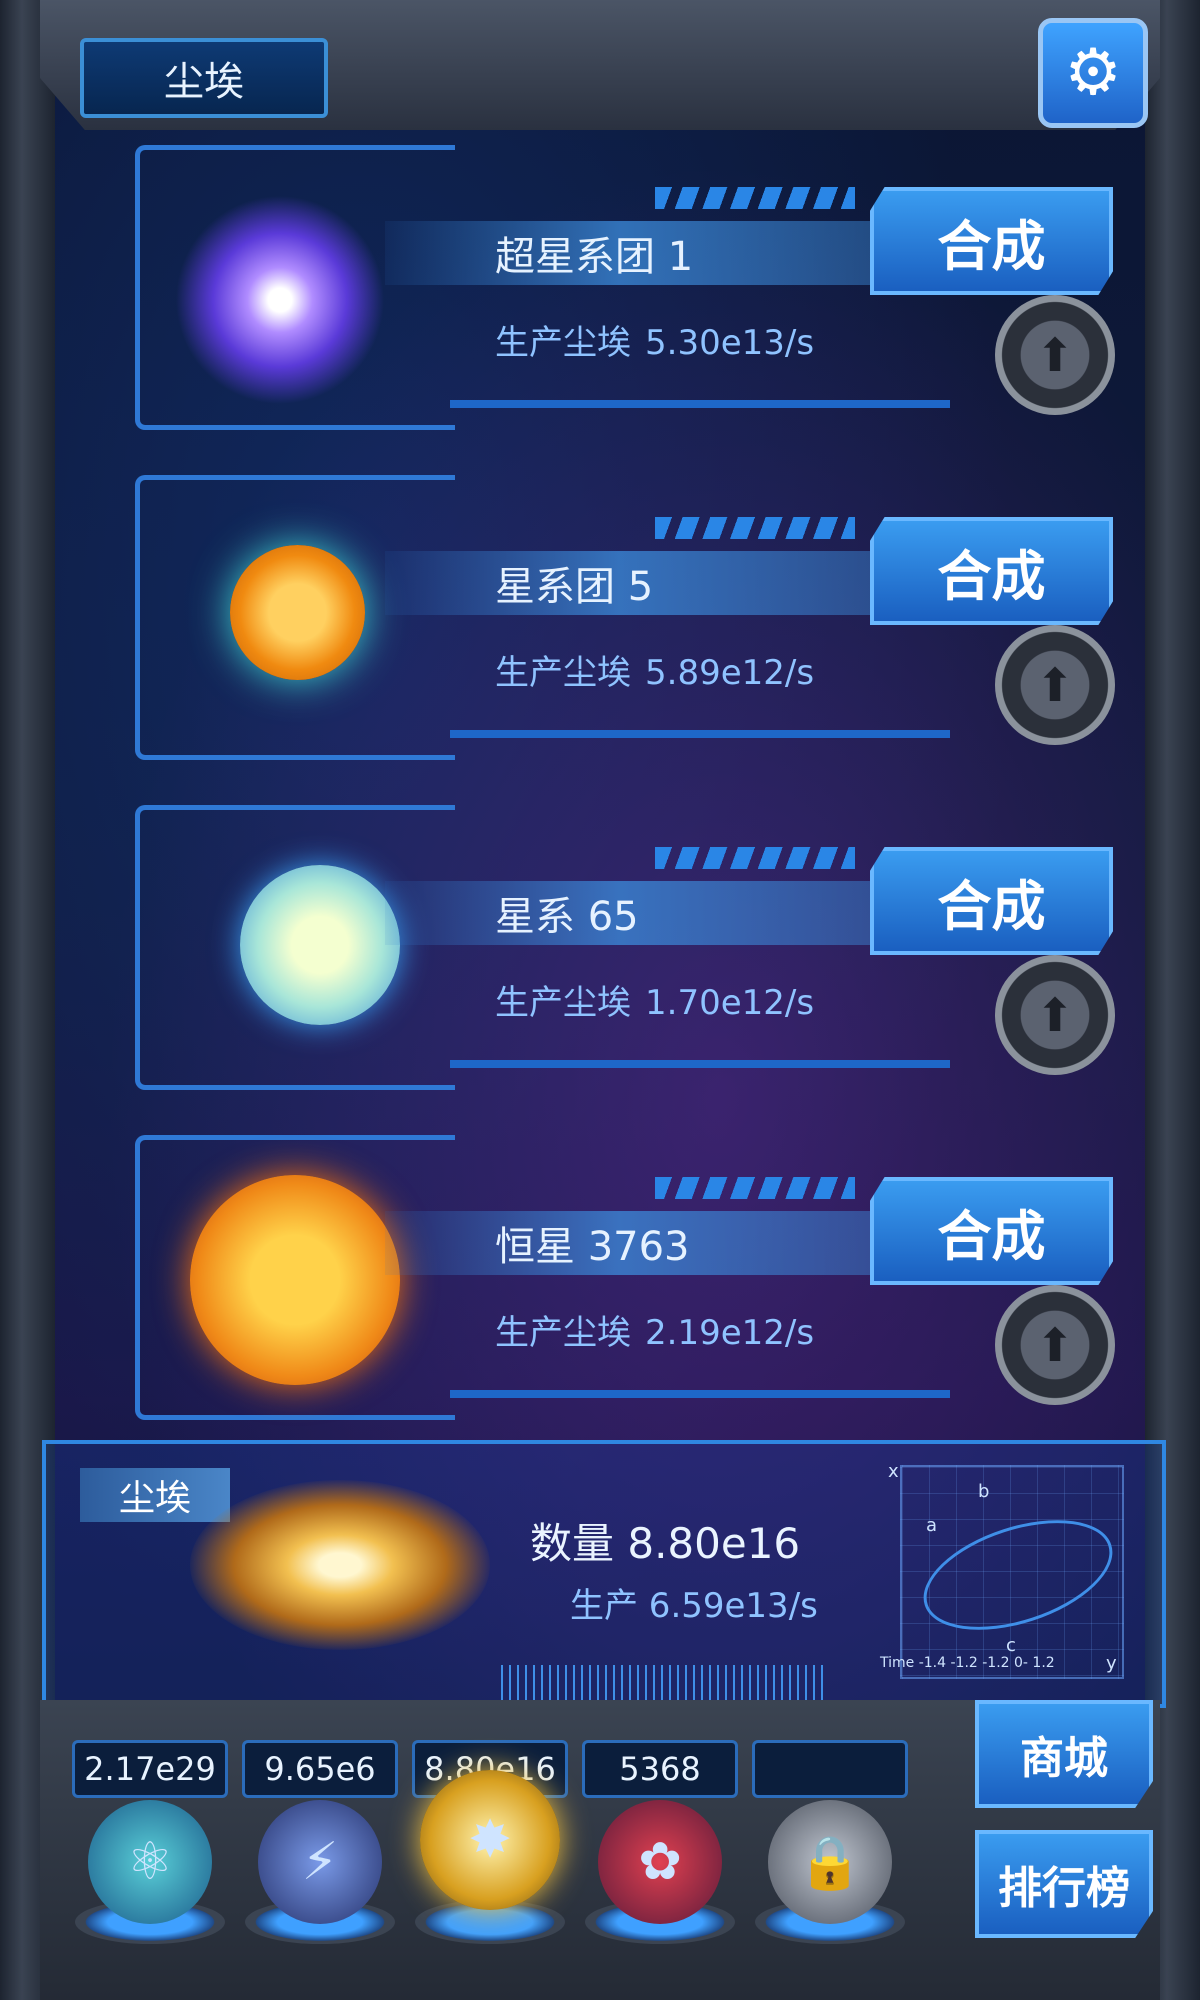  What do you see at coordinates (660, 1769) in the screenshot?
I see `resource-value: 5368` at bounding box center [660, 1769].